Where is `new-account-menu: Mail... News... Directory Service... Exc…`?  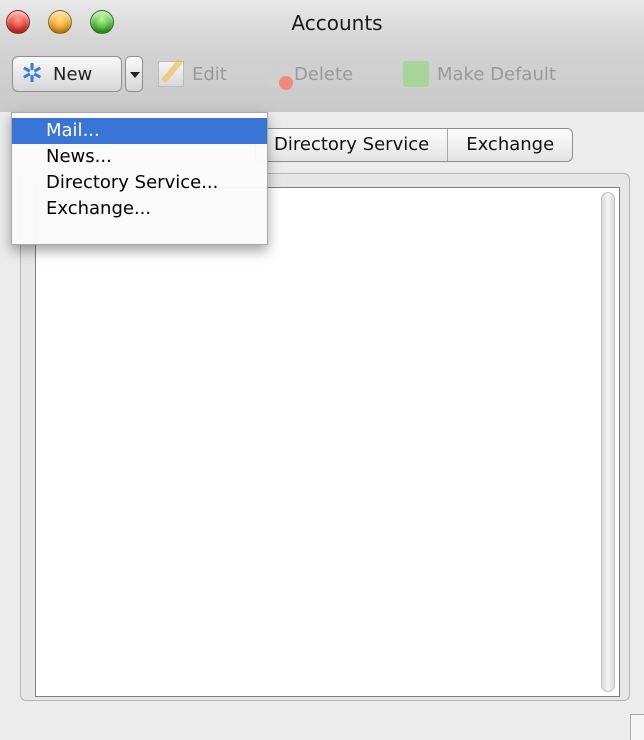 new-account-menu: Mail... News... Directory Service... Exc… is located at coordinates (139, 178).